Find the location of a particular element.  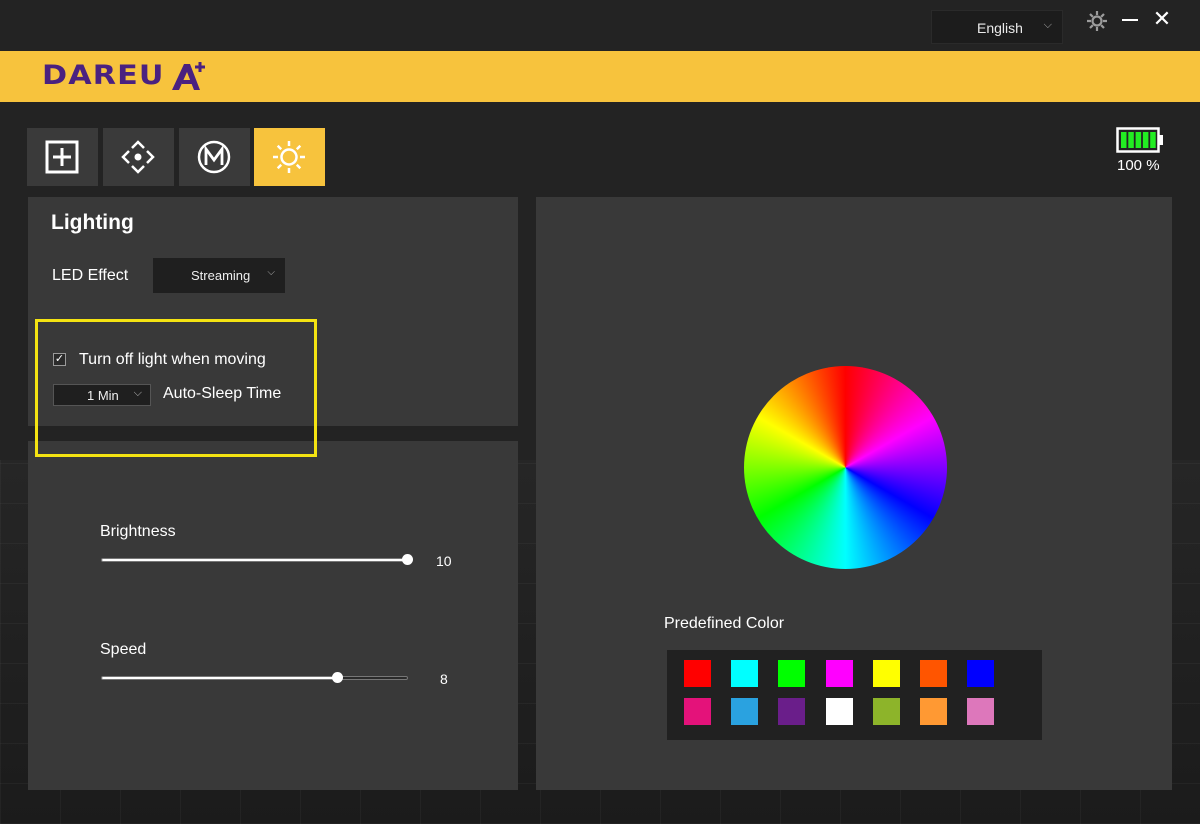

auto-sleep-value: 1 Min is located at coordinates (103, 395).